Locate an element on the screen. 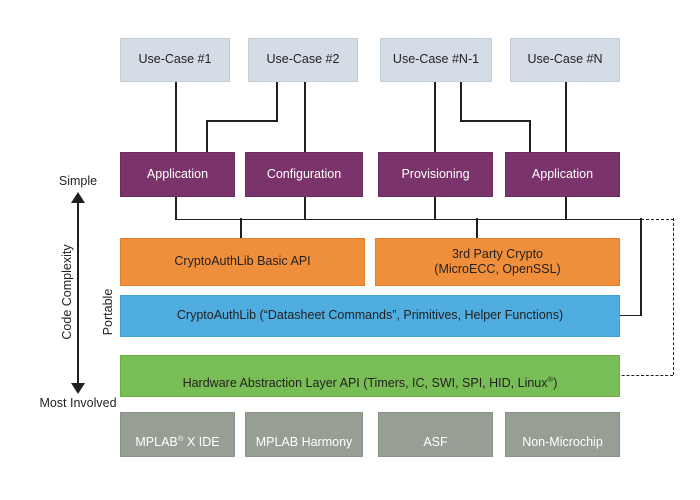  application-box-4: Application is located at coordinates (562, 174).